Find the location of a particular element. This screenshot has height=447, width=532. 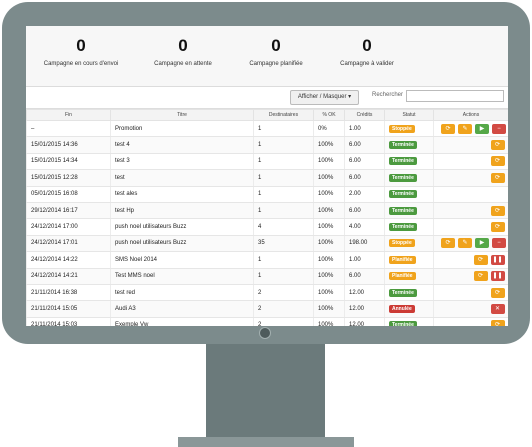

cell-fin: 21/11/2014 15:03 is located at coordinates (68, 321).